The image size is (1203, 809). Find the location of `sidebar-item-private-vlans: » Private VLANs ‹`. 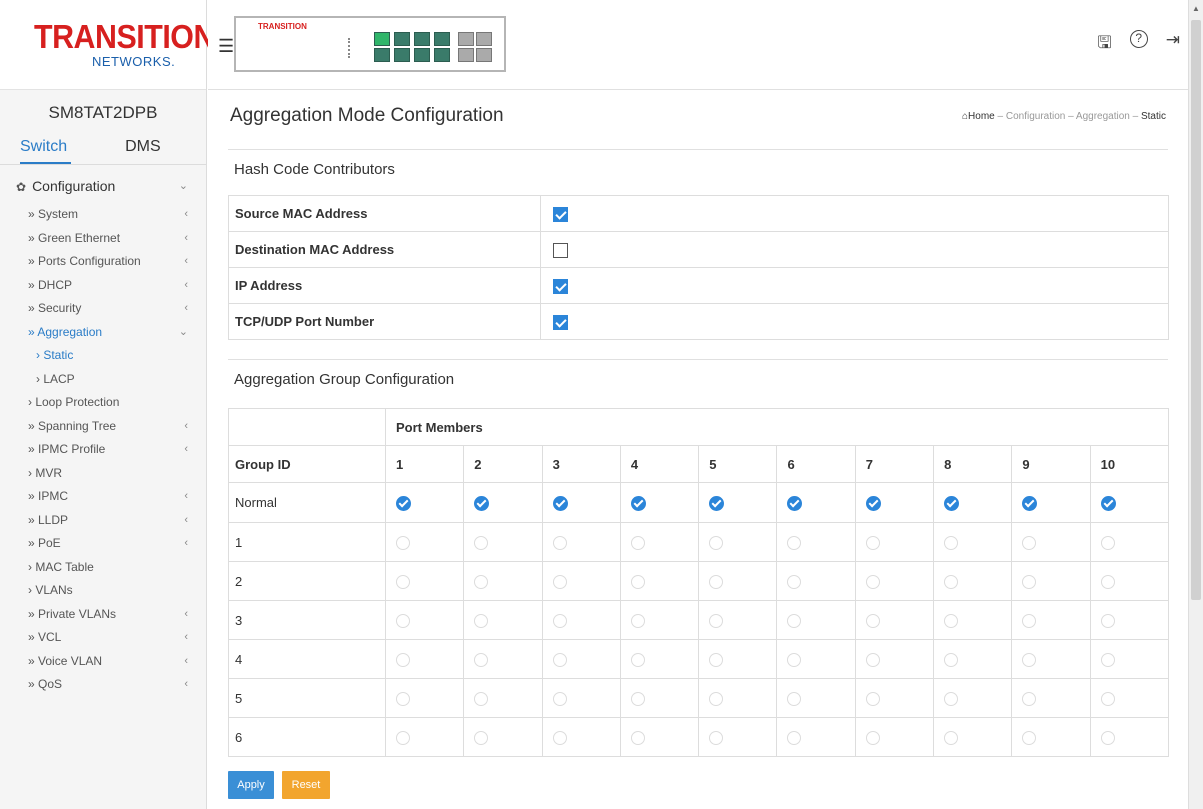

sidebar-item-private-vlans: » Private VLANs ‹ is located at coordinates (103, 615).